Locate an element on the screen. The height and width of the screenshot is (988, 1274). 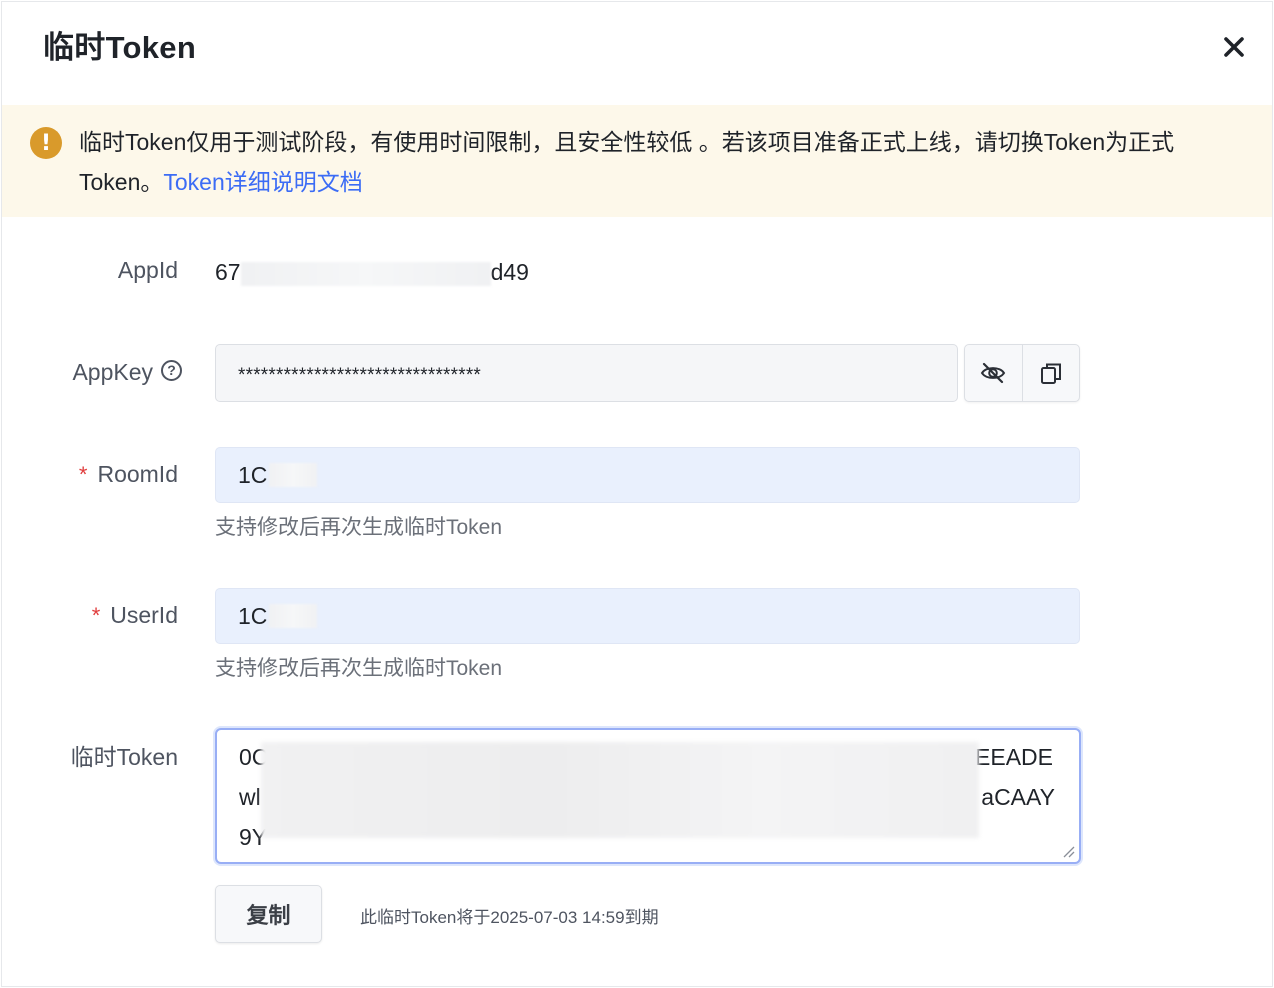
dialog-header: 临时Token is located at coordinates (637, 53).